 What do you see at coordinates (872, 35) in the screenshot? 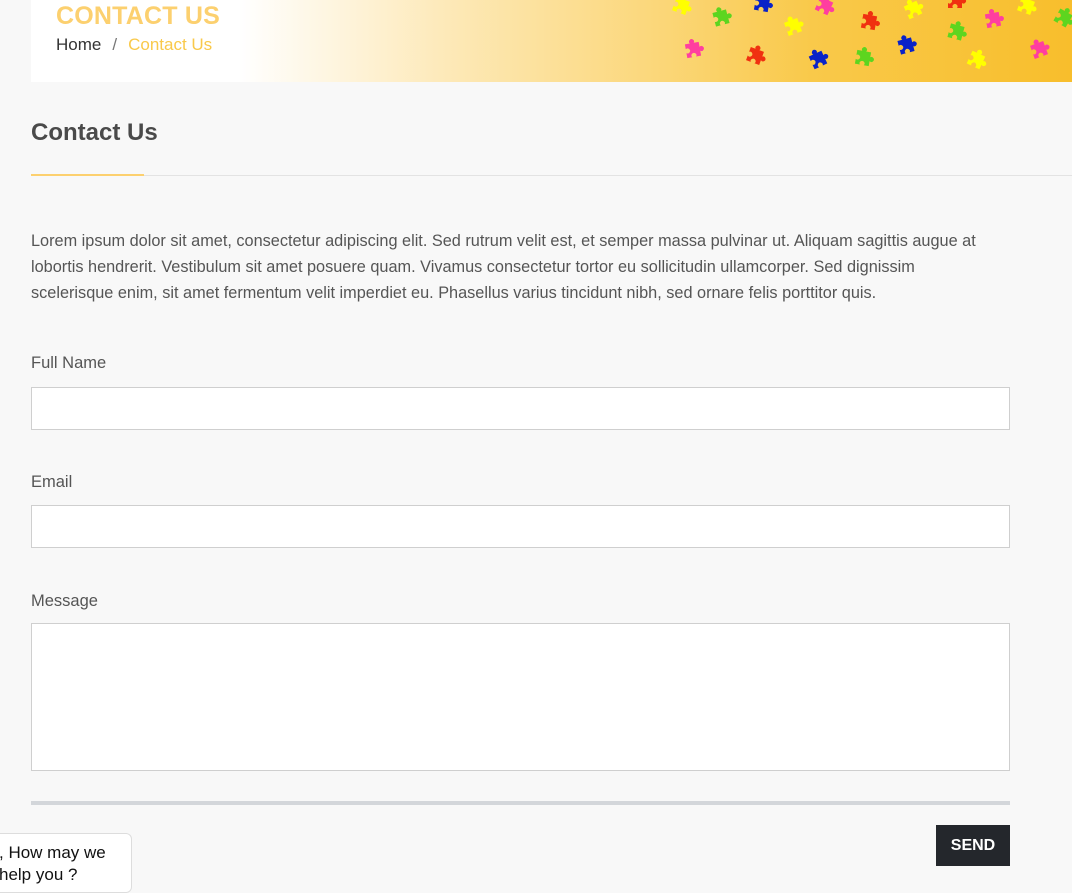
I see `puzzle-pieces` at bounding box center [872, 35].